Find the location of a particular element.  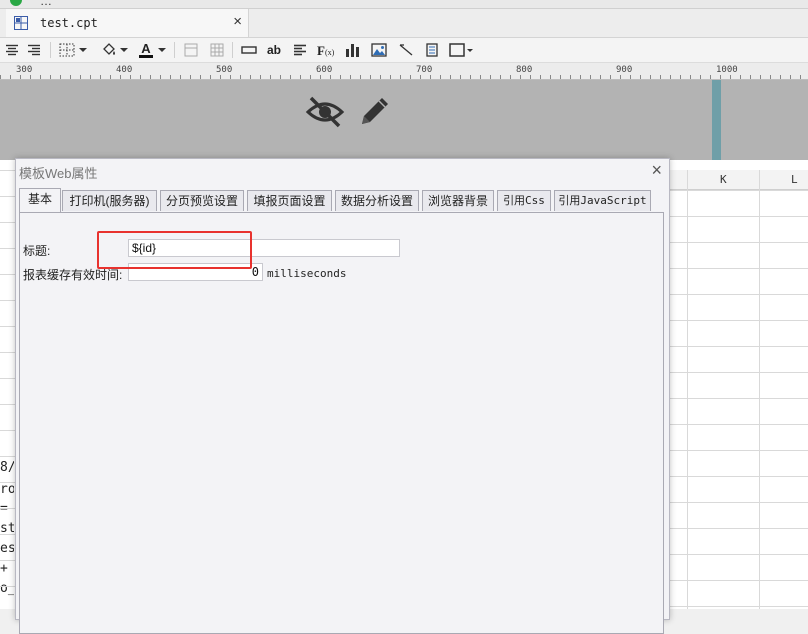

sub-report-button is located at coordinates (432, 50).